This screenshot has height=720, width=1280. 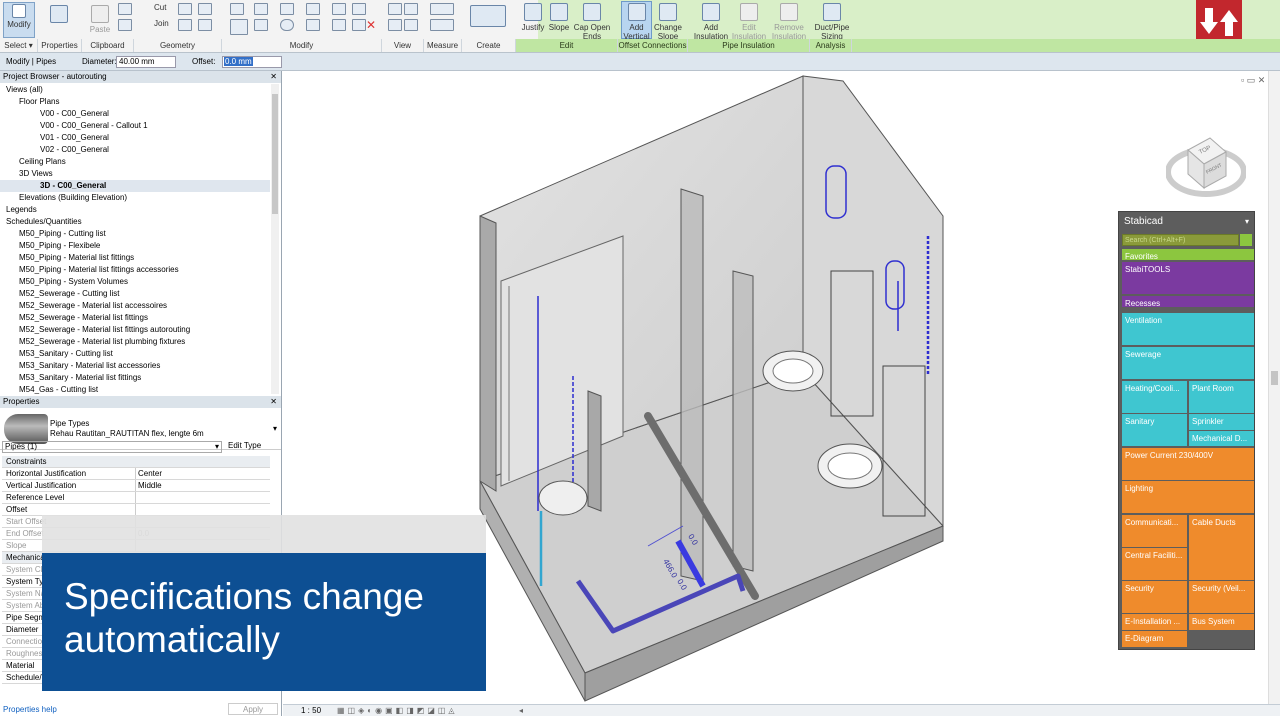 I want to click on tree-item: V01 - C00_General, so click(x=135, y=138).